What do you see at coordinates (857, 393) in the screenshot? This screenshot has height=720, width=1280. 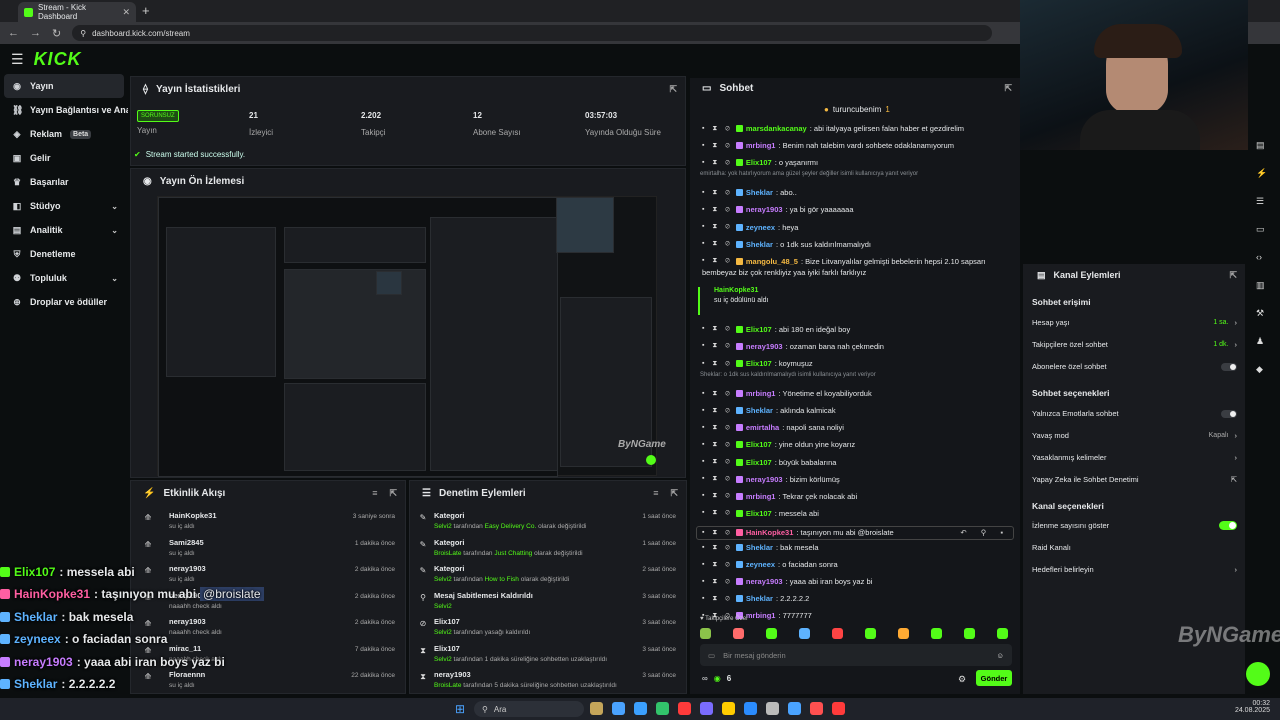 I see `chat-message: ▪ ⧗ ⊘ mrbing1: Yönetime el koyabiliyorduk` at bounding box center [857, 393].